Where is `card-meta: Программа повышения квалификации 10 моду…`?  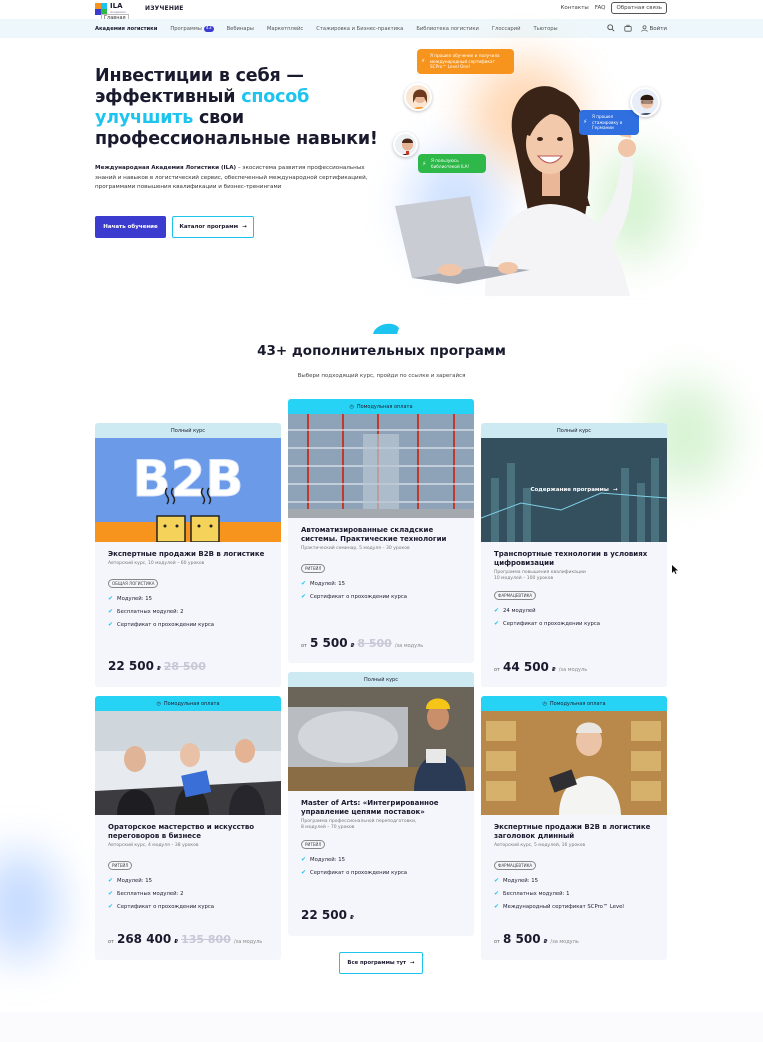 card-meta: Программа повышения квалификации 10 моду… is located at coordinates (540, 575).